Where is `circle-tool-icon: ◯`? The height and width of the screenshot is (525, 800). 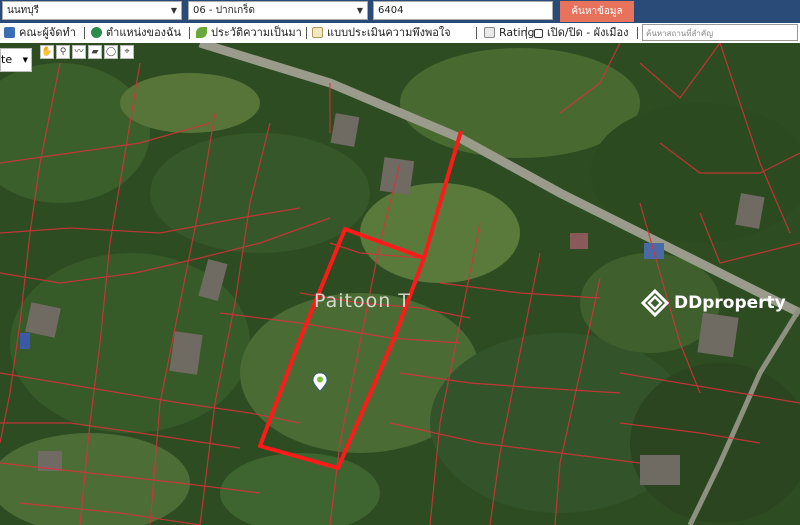
circle-tool-icon: ◯ is located at coordinates (111, 52).